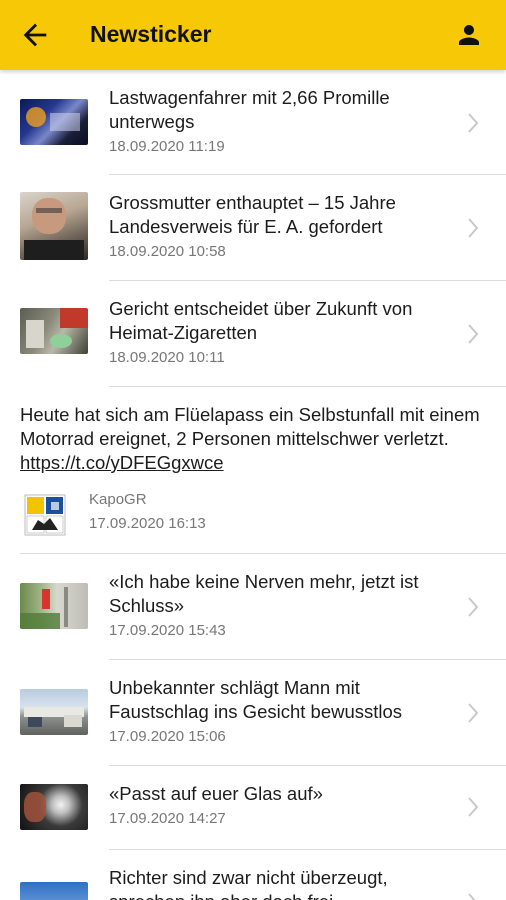 The height and width of the screenshot is (900, 506). Describe the element at coordinates (167, 630) in the screenshot. I see `news-date: 17.09.2020 15:43` at that location.